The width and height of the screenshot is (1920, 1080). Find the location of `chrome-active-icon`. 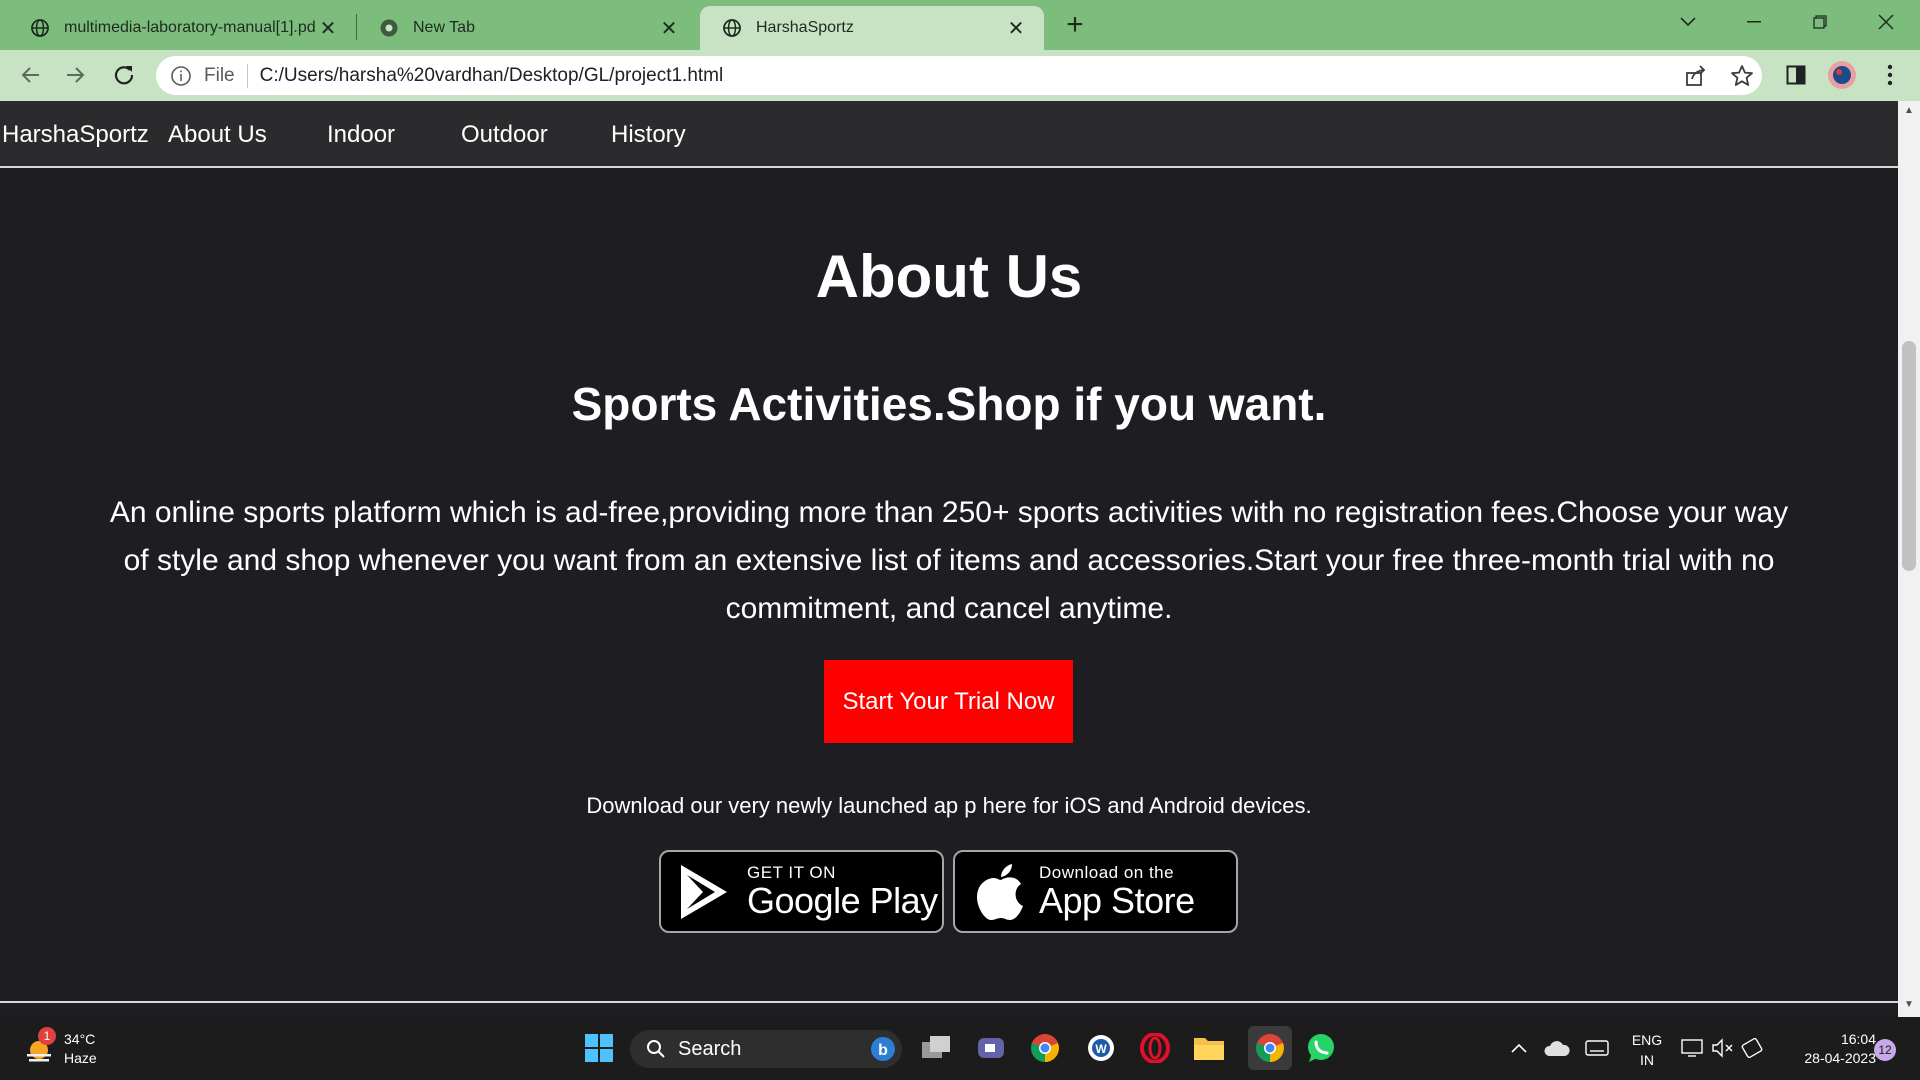

chrome-active-icon is located at coordinates (1270, 1048).